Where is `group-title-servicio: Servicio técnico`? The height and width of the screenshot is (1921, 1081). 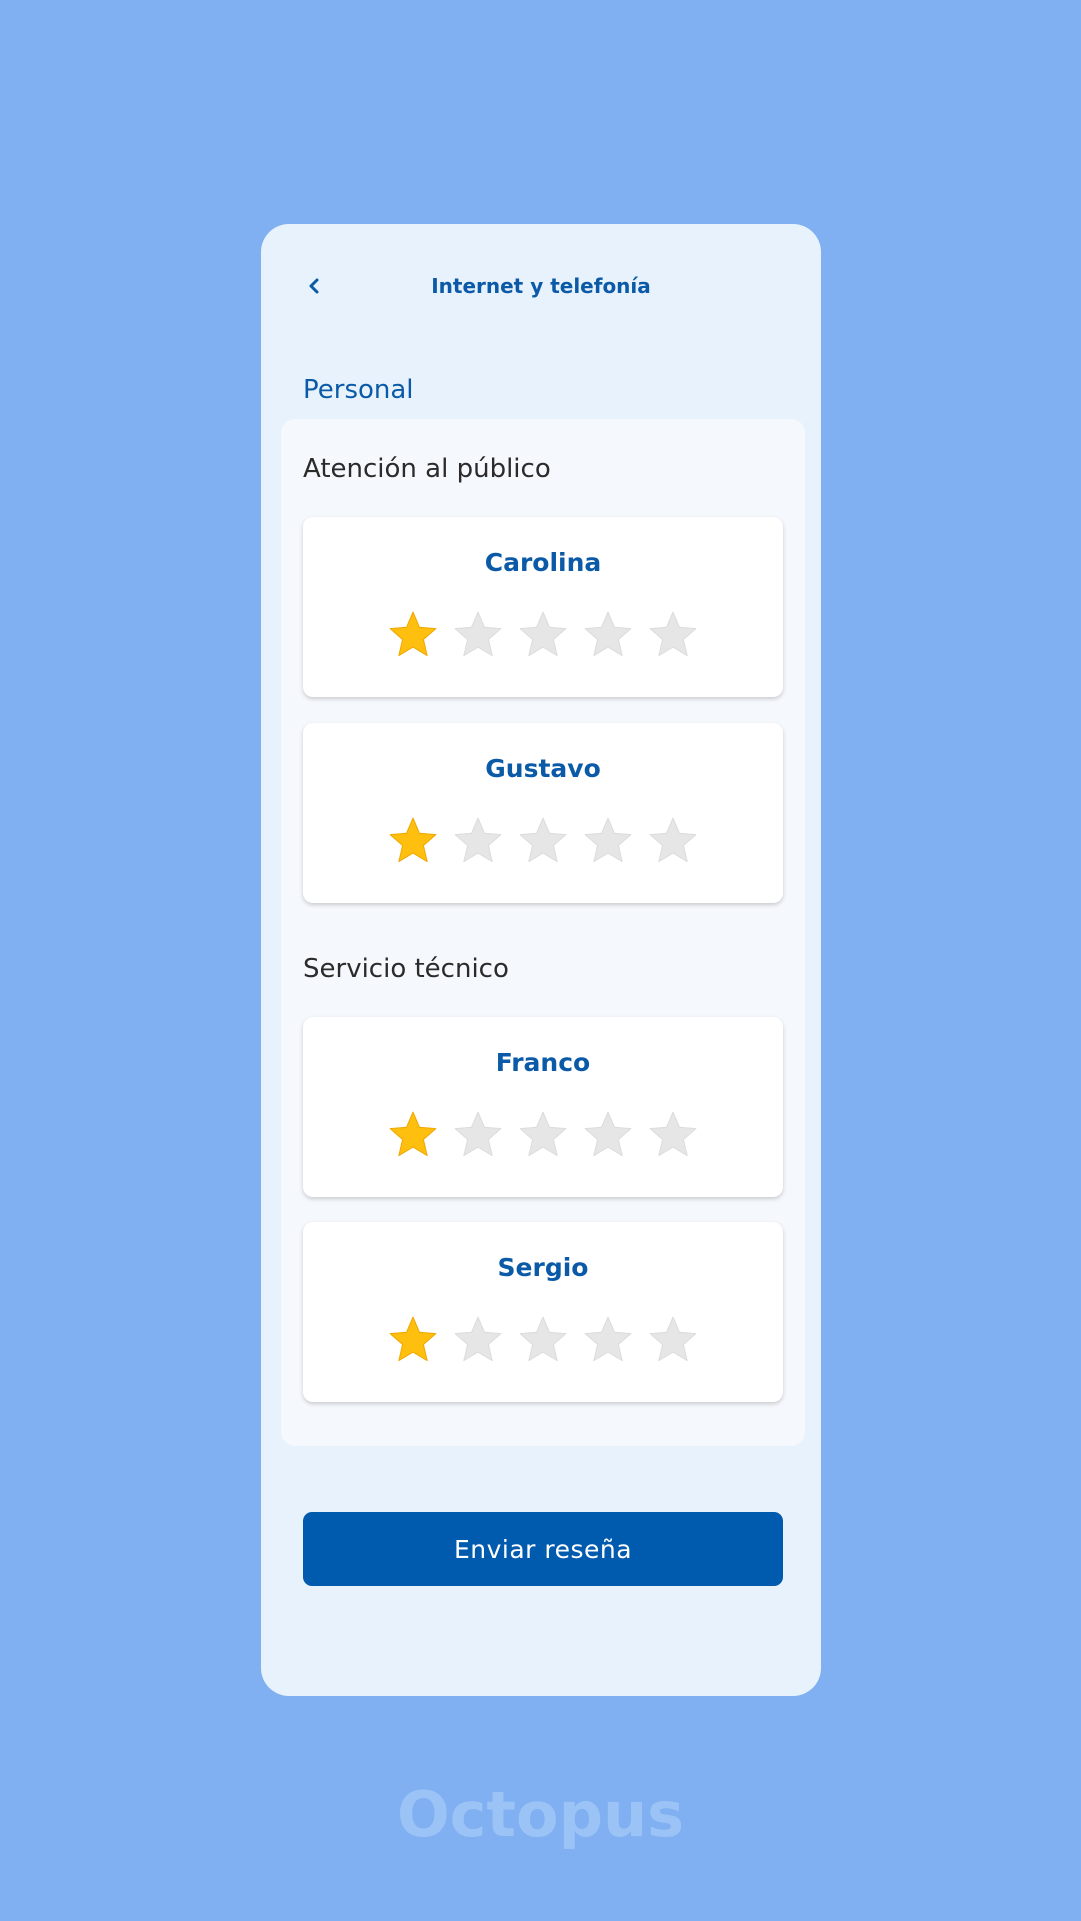 group-title-servicio: Servicio técnico is located at coordinates (406, 969).